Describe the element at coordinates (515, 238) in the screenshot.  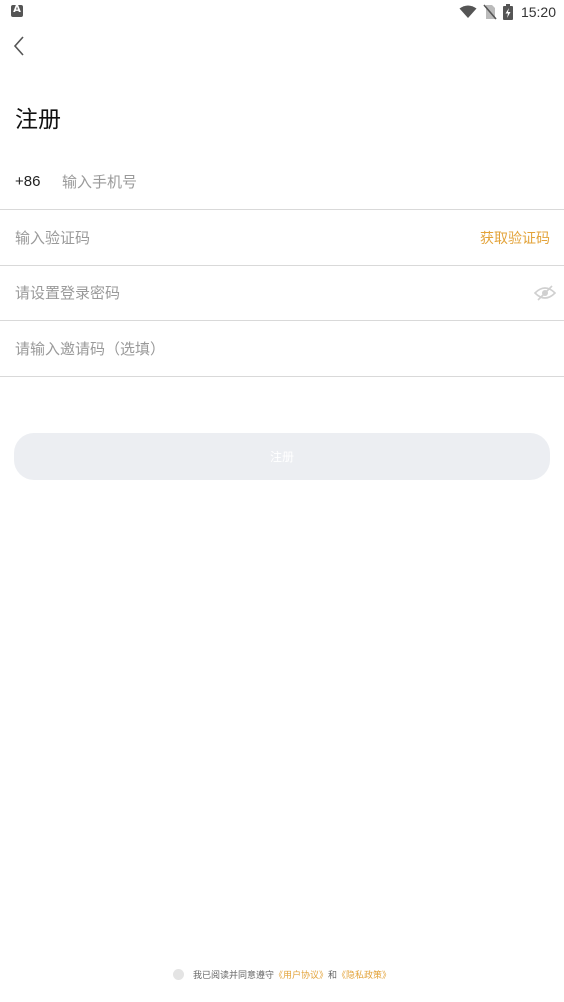
I see `get-code-button: 获取验证码` at that location.